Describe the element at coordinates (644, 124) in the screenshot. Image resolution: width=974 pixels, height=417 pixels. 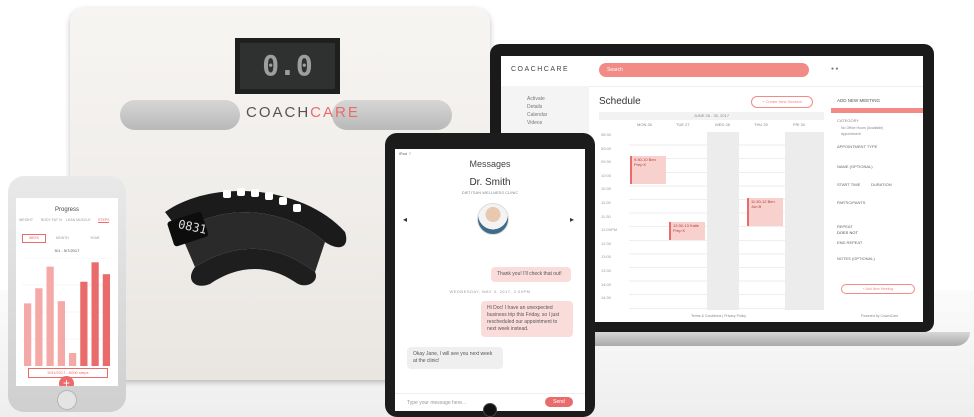
I see `day-header: MON 26` at that location.